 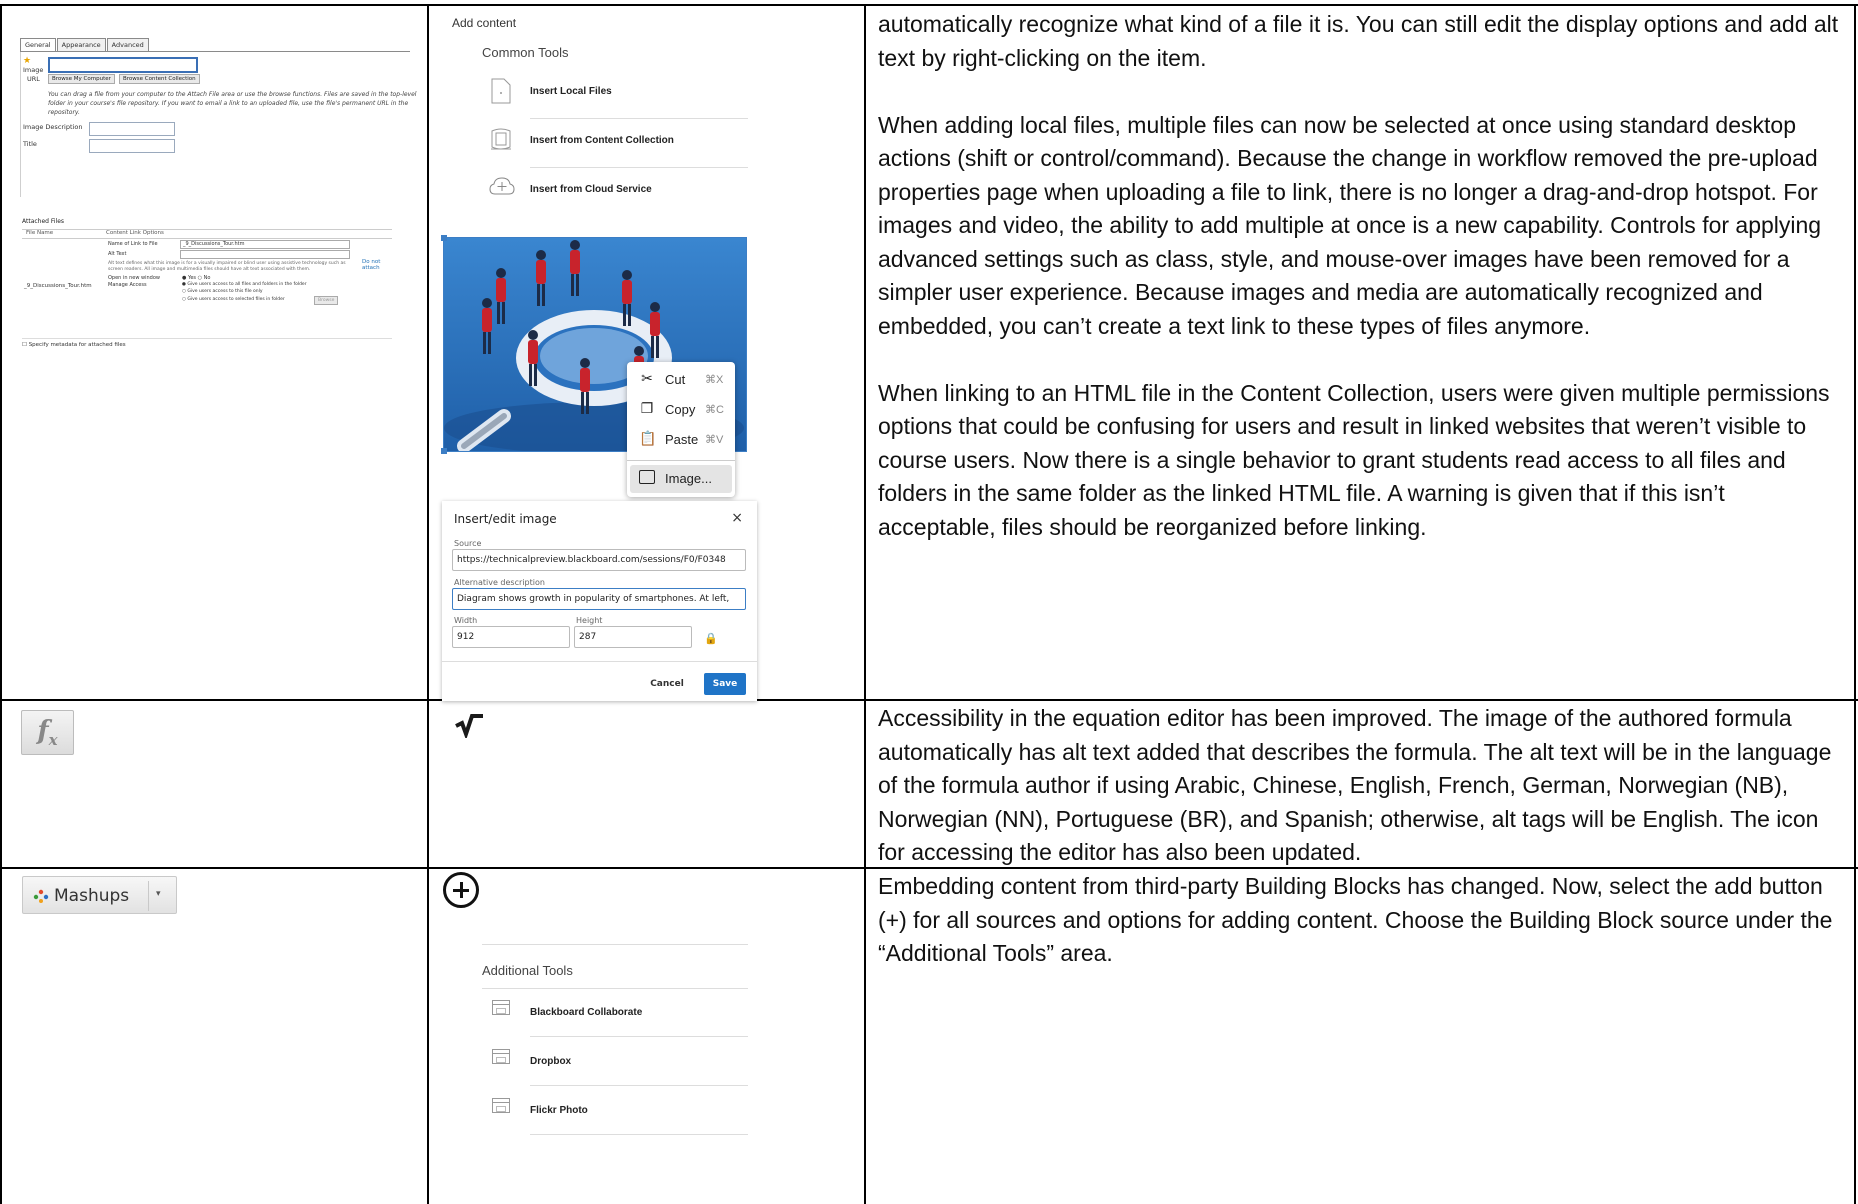 What do you see at coordinates (117, 254) in the screenshot?
I see `alt-text-label: Alt Text` at bounding box center [117, 254].